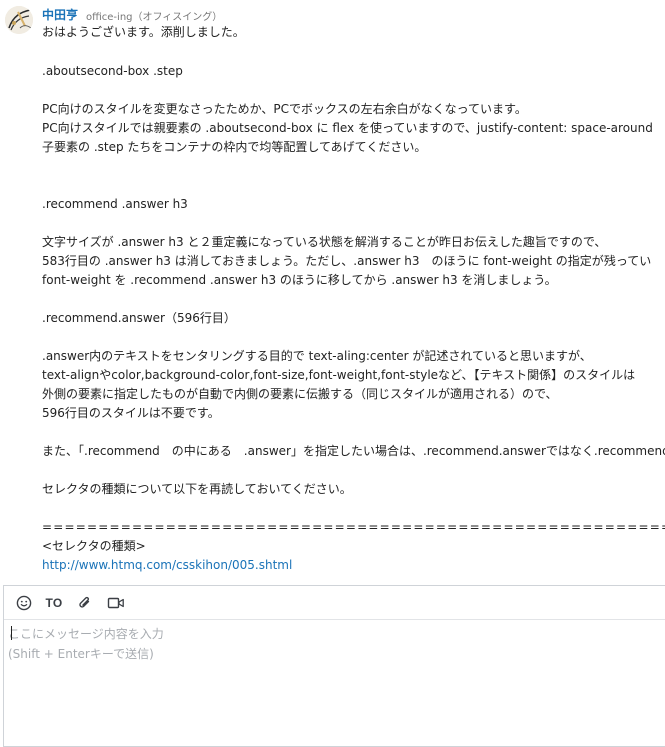 Image resolution: width=665 pixels, height=747 pixels. What do you see at coordinates (131, 413) in the screenshot?
I see `message-line: 596行目のスタイルは不要です。` at bounding box center [131, 413].